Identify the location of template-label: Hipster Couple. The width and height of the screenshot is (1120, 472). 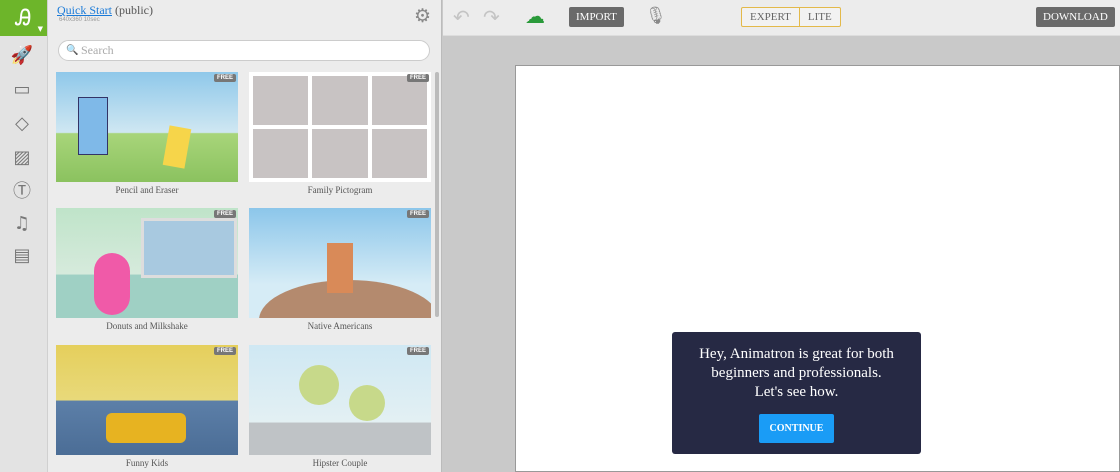
(340, 463).